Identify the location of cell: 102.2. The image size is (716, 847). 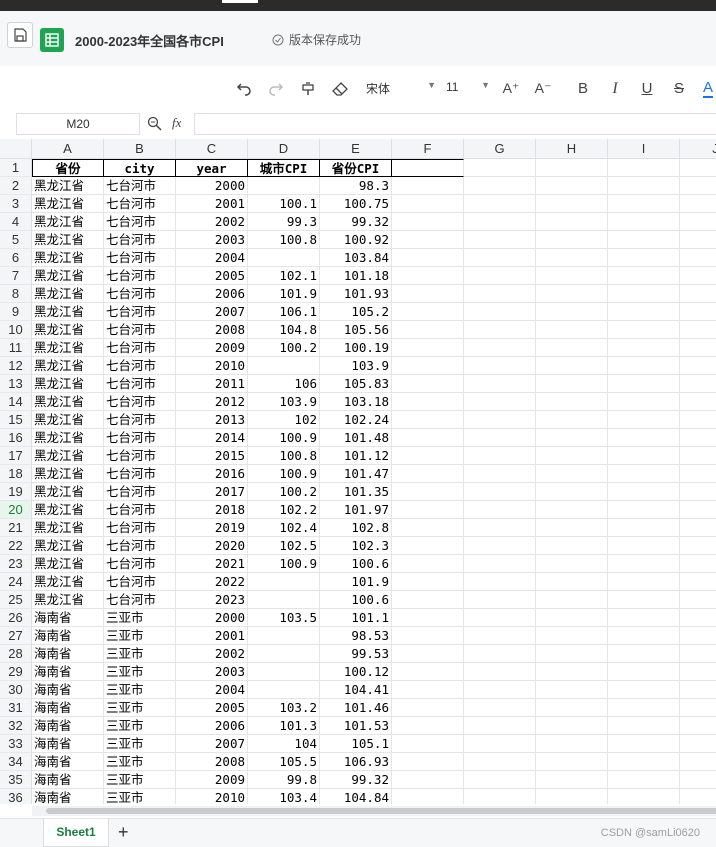
(284, 510).